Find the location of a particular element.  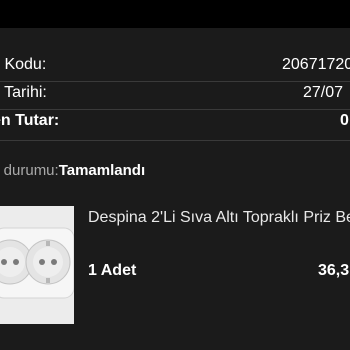

divider is located at coordinates (175, 140).